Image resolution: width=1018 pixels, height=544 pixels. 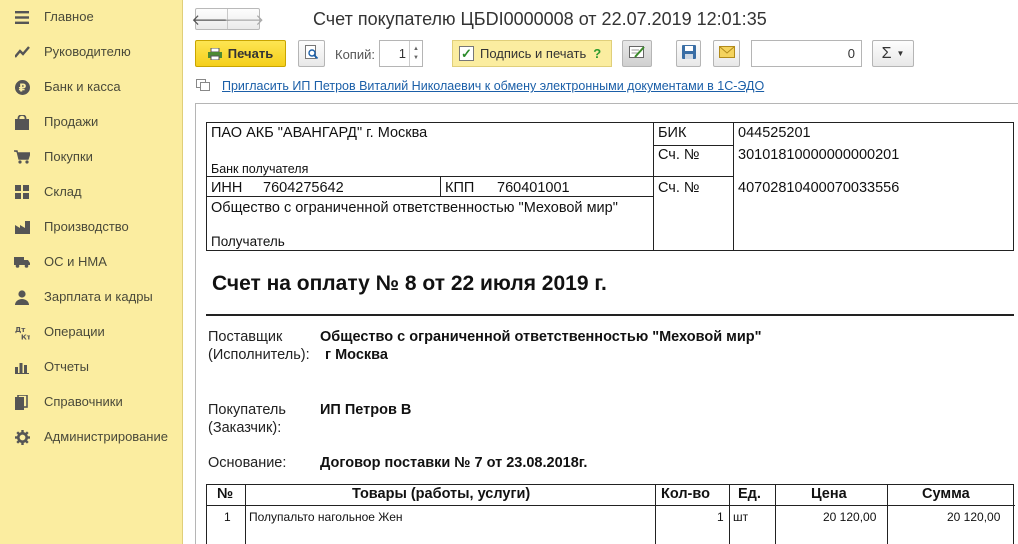 I want to click on sign-and-stamp-toggle: ✓ Подпись и печать ?, so click(x=532, y=53).